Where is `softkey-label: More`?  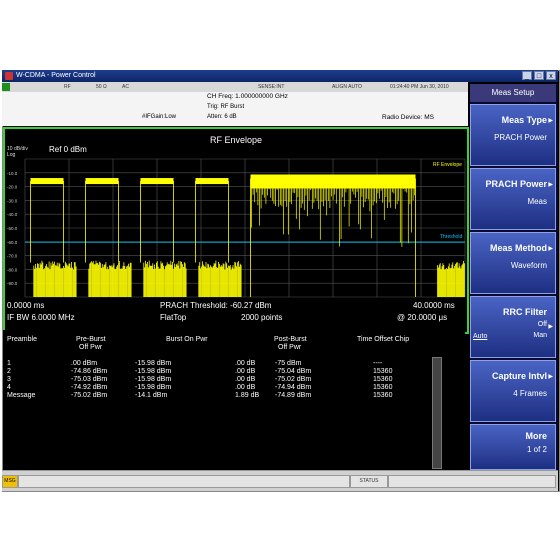
softkey-label: More is located at coordinates (536, 436).